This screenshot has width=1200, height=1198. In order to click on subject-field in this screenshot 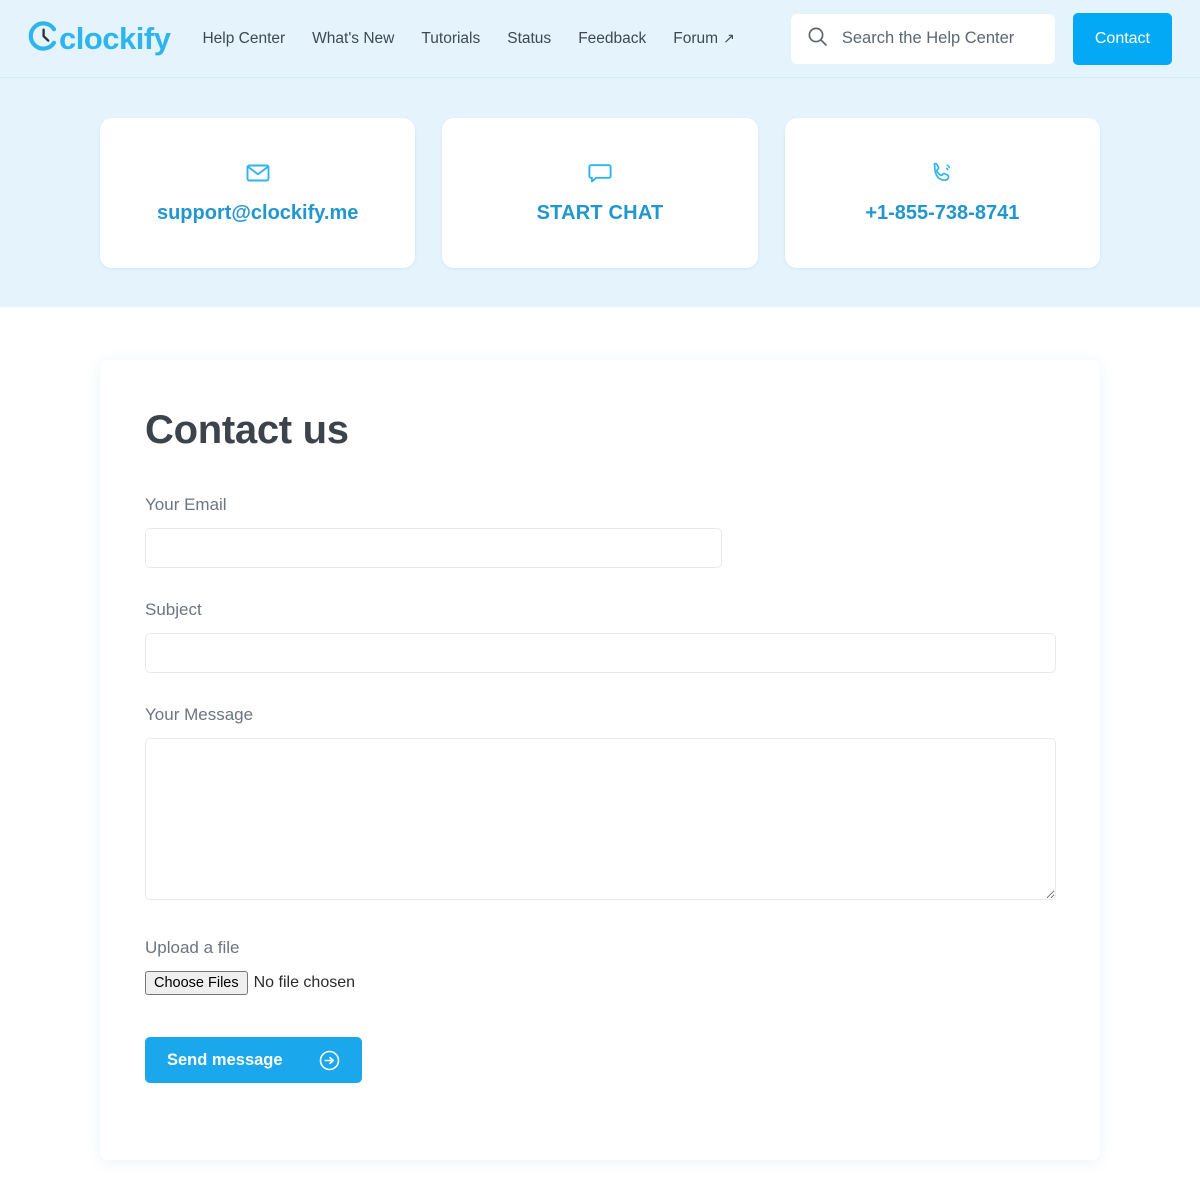, I will do `click(600, 653)`.